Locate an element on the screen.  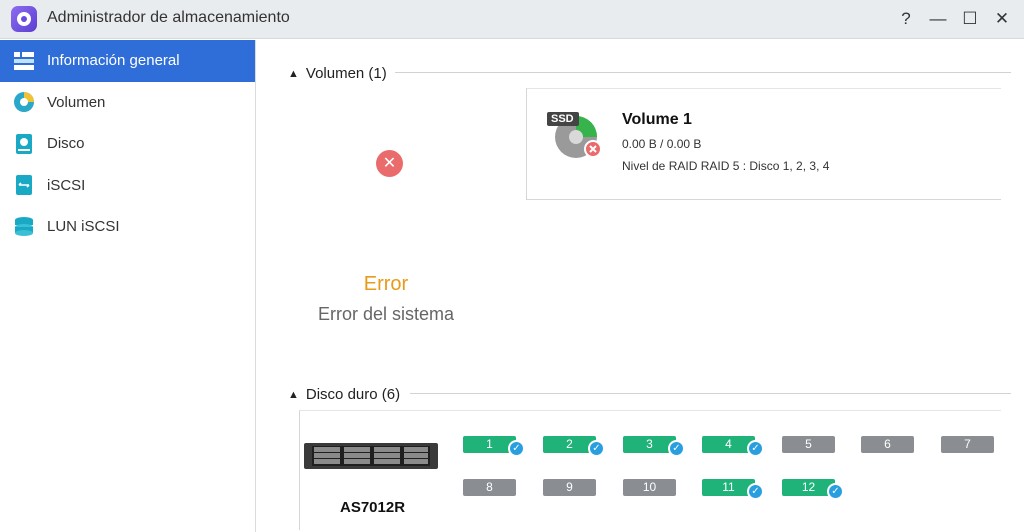
help-button: ? is located at coordinates (906, 19).